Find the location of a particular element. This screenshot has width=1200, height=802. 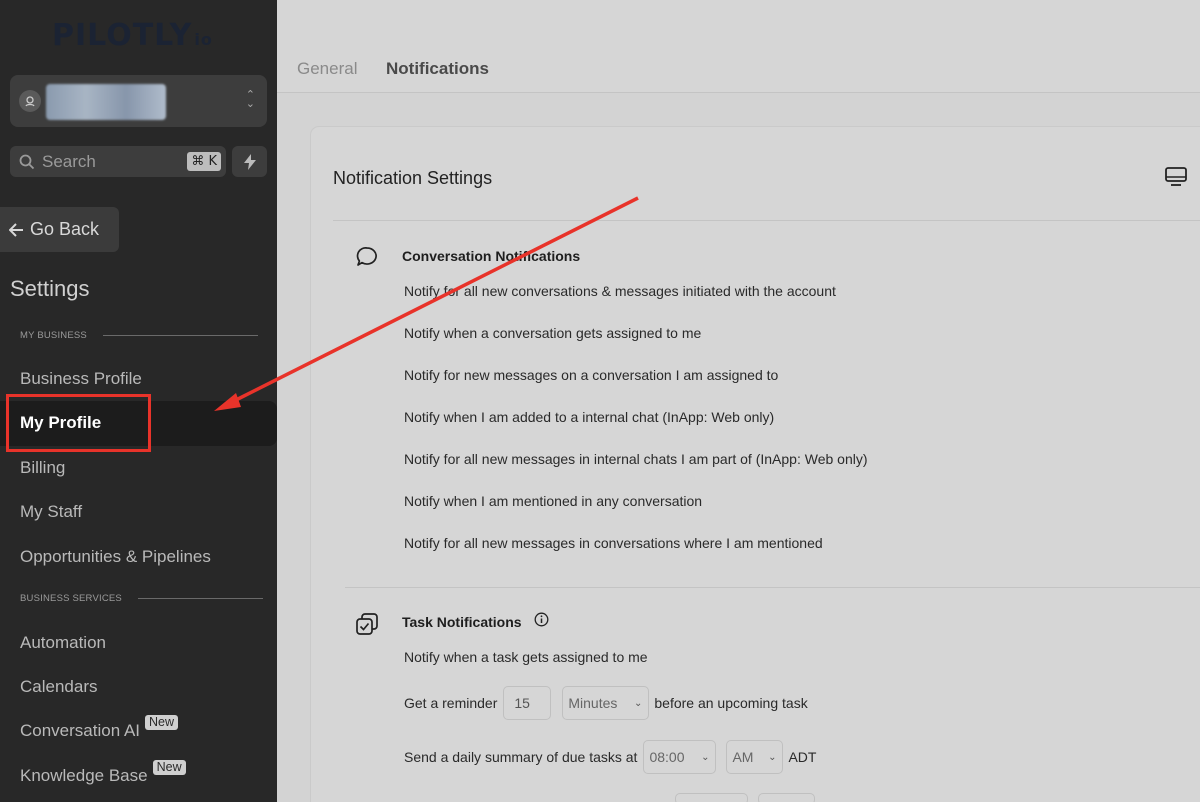

reminder-suffix: before an upcoming task is located at coordinates (731, 703).